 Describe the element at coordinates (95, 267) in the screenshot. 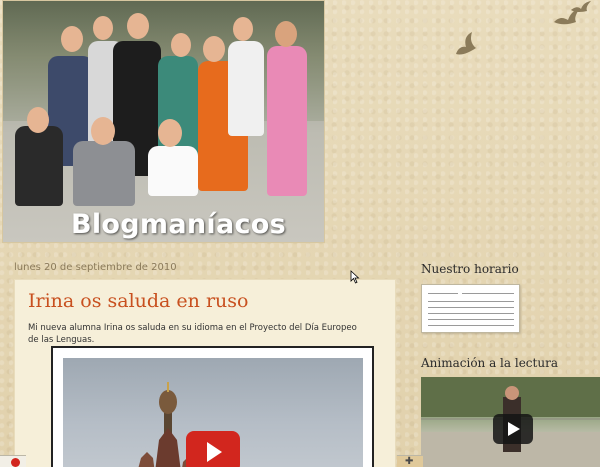

I see `post-date: lunes 20 de septiembre de 2010` at that location.